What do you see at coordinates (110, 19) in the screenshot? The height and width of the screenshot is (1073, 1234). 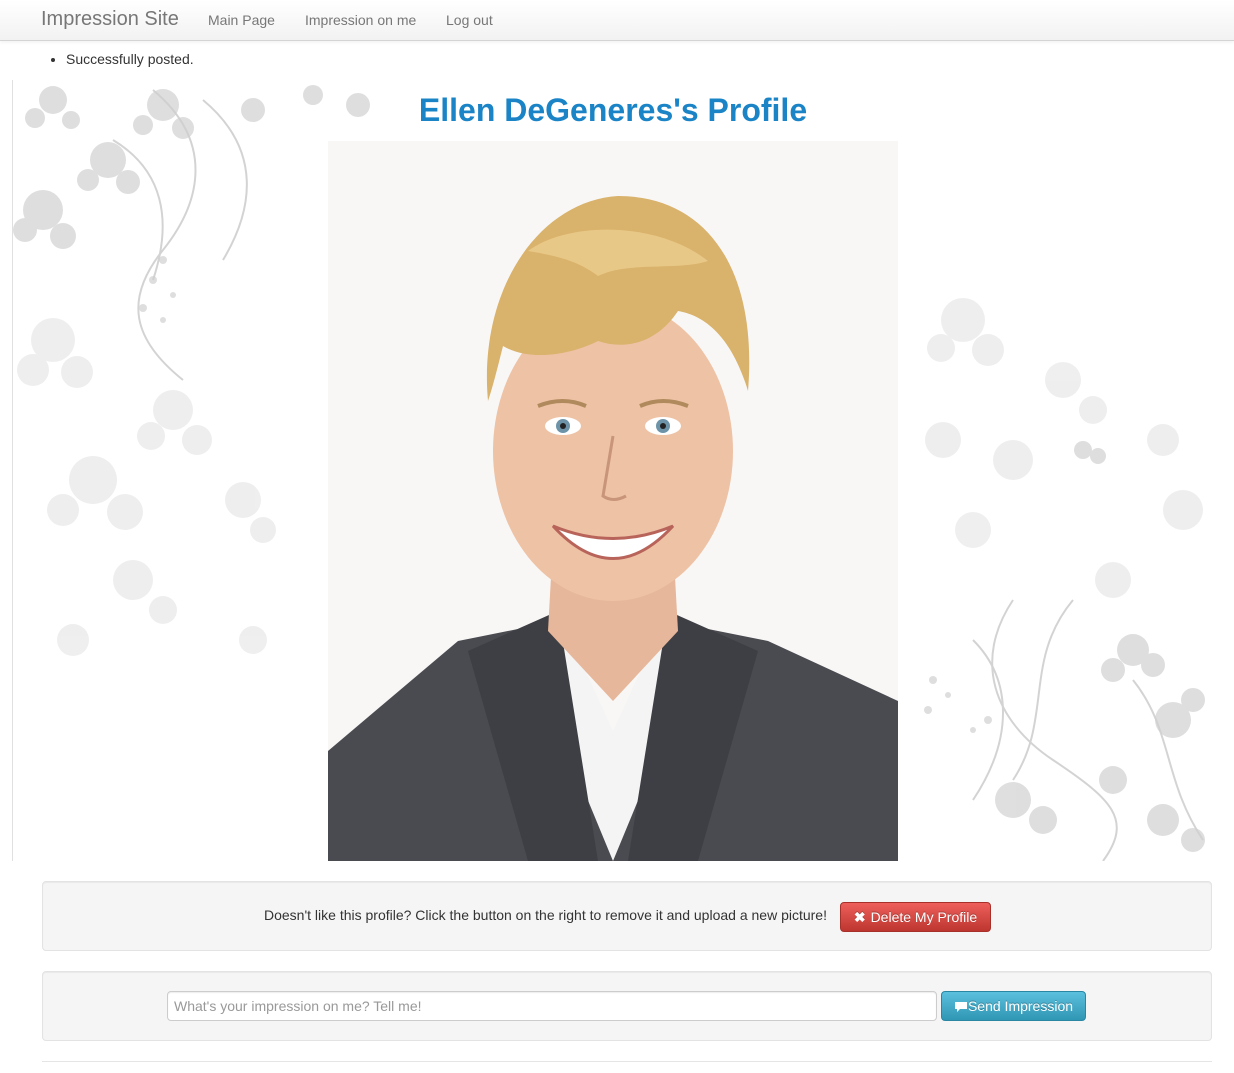 I see `brand-link: Impression Site` at bounding box center [110, 19].